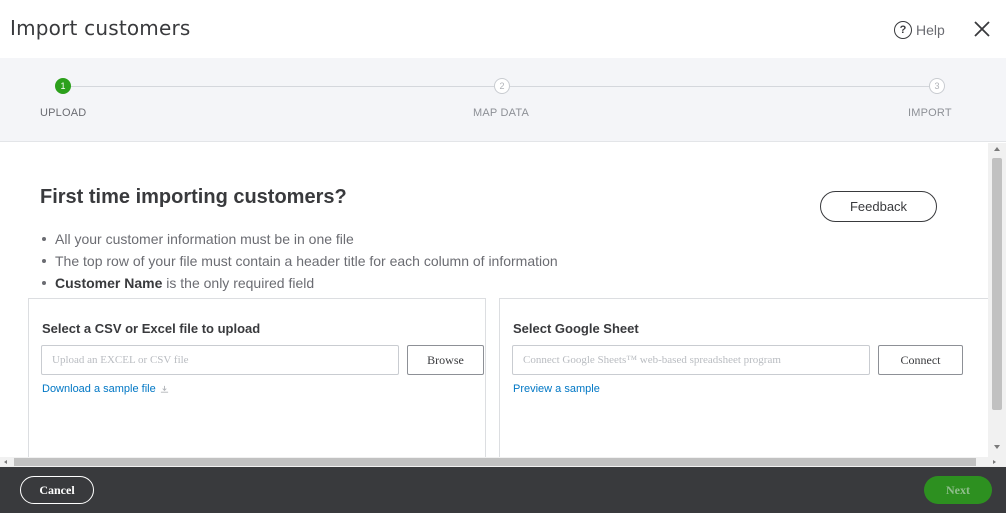 This screenshot has height=513, width=1006. Describe the element at coordinates (220, 360) in the screenshot. I see `file-upload-input` at that location.